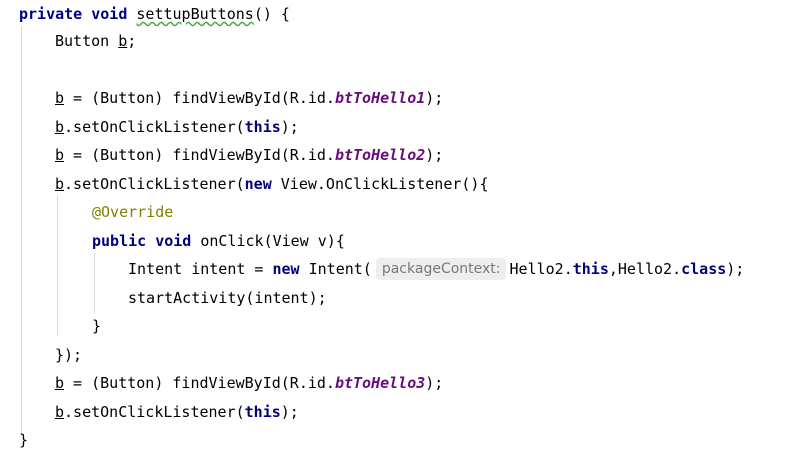 The width and height of the screenshot is (796, 454). I want to click on code-line-13: });, so click(68, 355).